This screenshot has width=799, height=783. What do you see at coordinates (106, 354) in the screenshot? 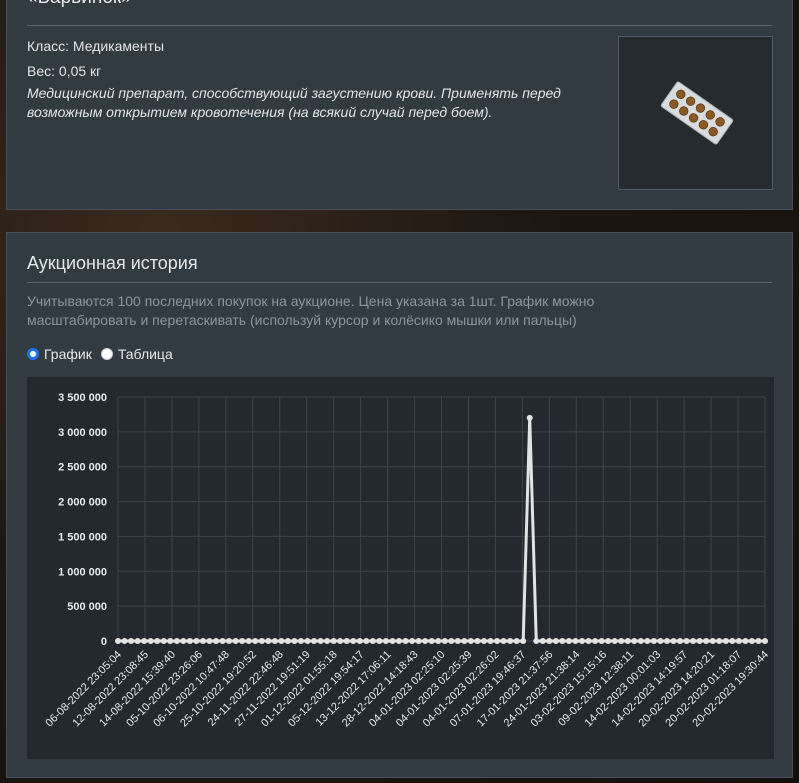
I see `radio-table` at bounding box center [106, 354].